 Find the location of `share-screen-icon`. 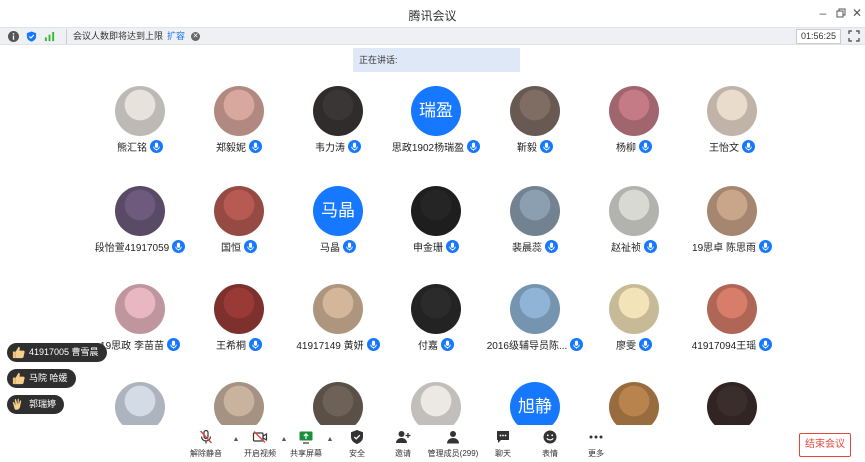

share-screen-icon is located at coordinates (306, 437).